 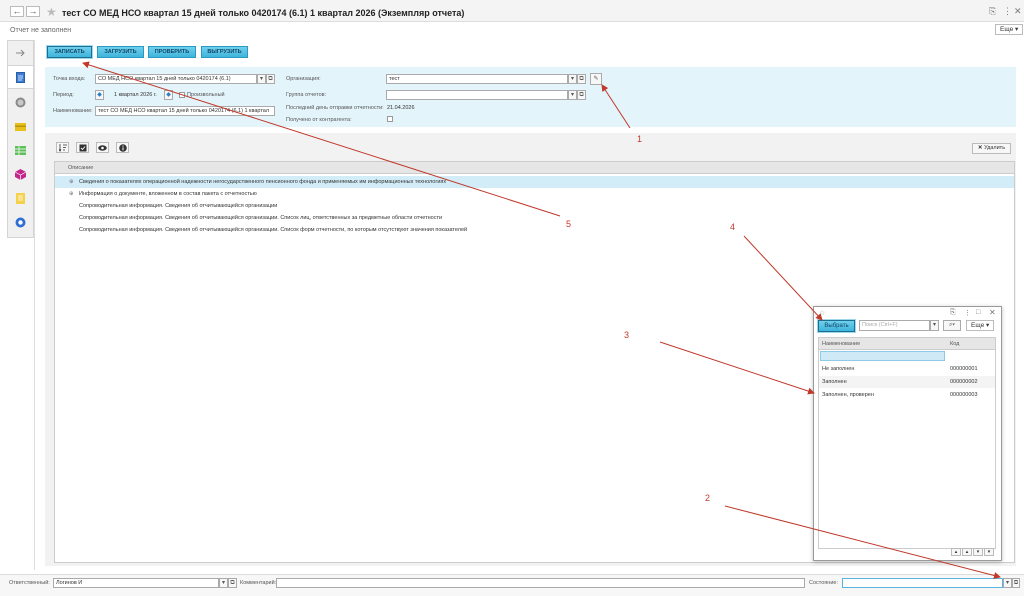 I want to click on annotation-label-5: 5, so click(x=569, y=224).